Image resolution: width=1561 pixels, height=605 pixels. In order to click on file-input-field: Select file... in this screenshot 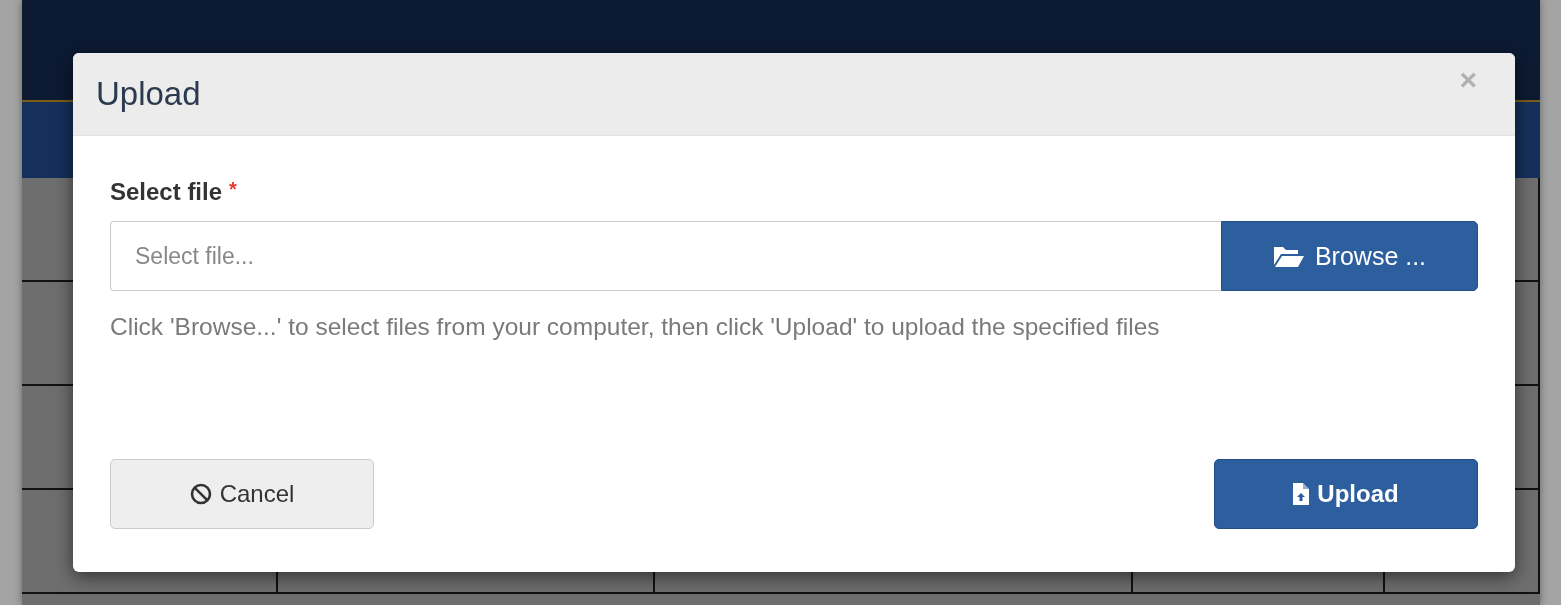, I will do `click(665, 256)`.